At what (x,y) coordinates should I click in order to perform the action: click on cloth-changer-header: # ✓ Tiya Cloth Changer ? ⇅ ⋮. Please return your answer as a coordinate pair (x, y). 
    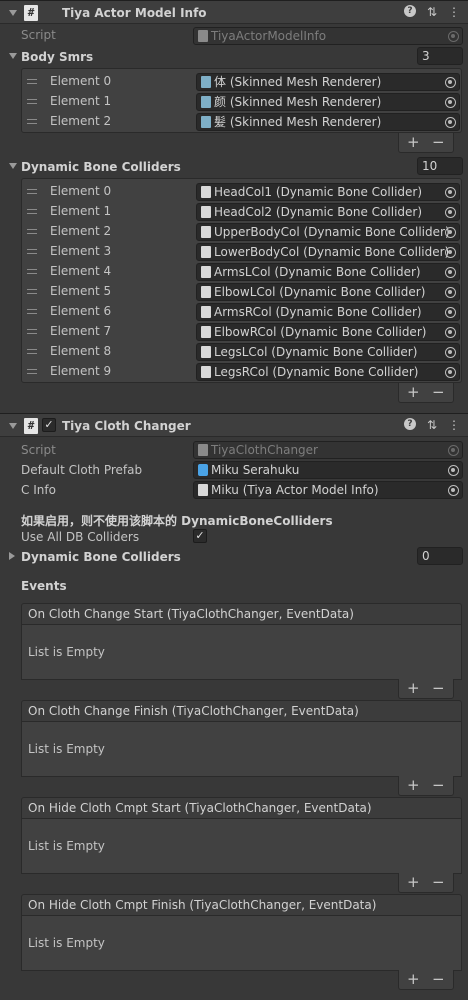
    Looking at the image, I should click on (234, 425).